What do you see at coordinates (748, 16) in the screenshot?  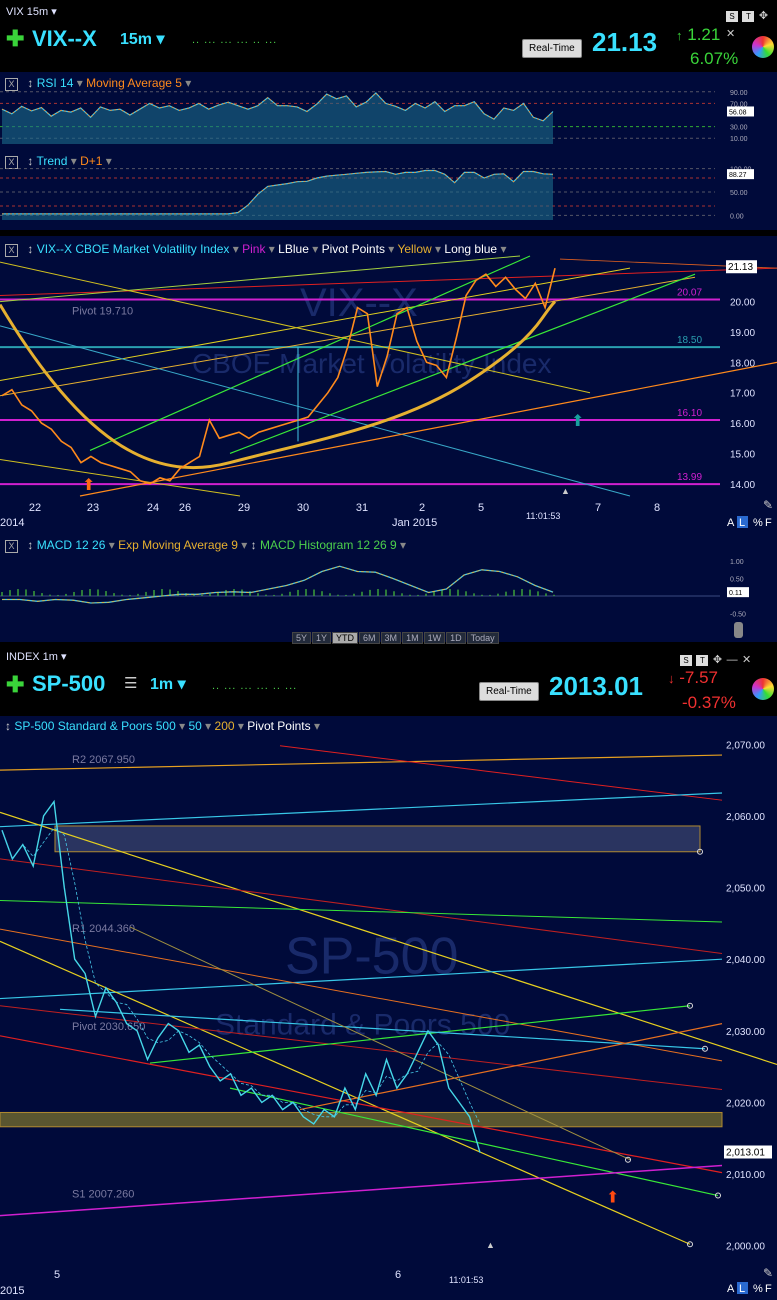 I see `text-icon: T` at bounding box center [748, 16].